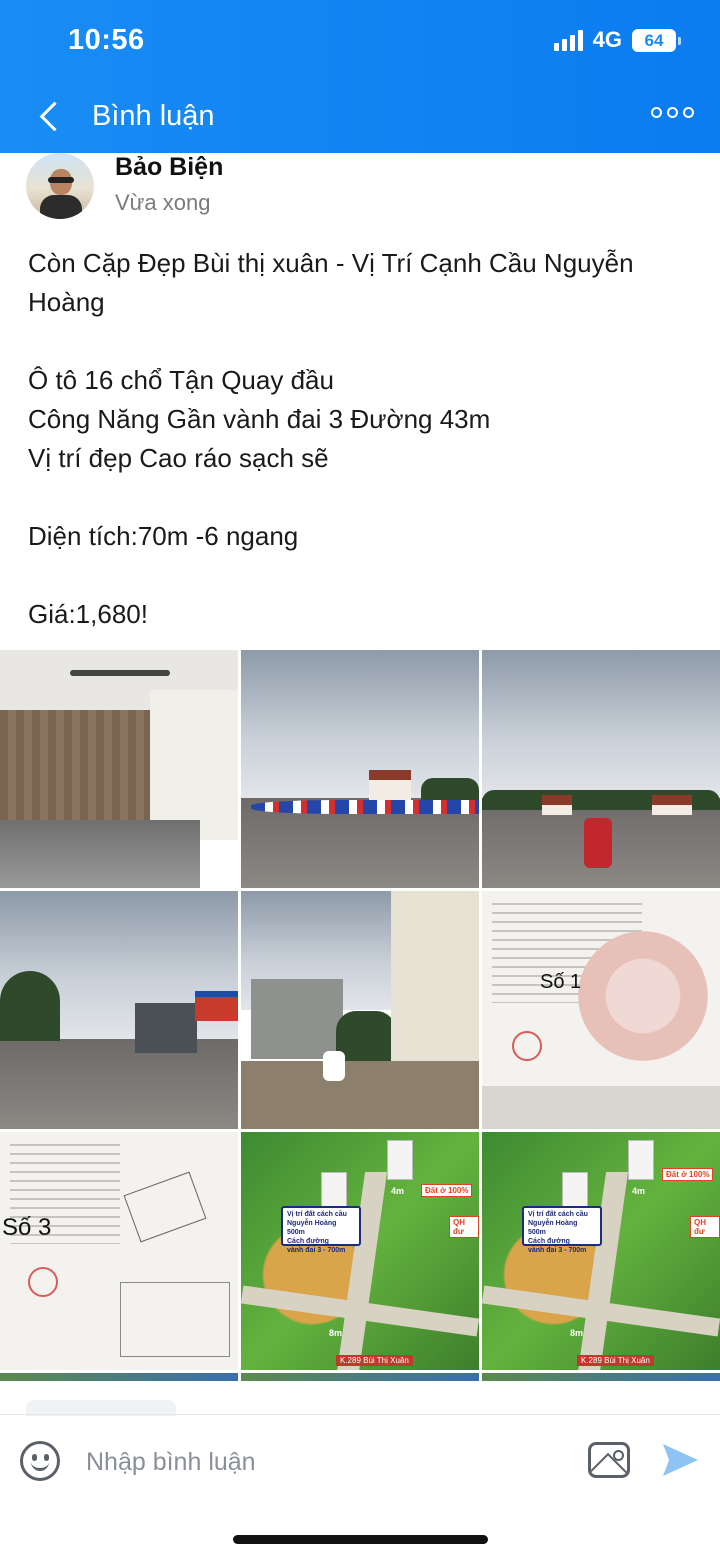  I want to click on post-image-alley, so click(360, 1010).